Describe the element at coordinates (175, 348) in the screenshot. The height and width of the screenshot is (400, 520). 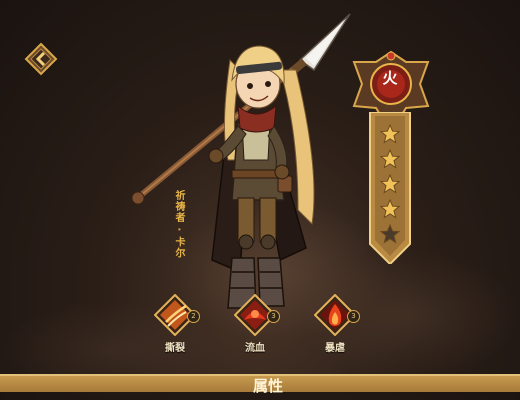
I see `skill-label: 撕裂` at that location.